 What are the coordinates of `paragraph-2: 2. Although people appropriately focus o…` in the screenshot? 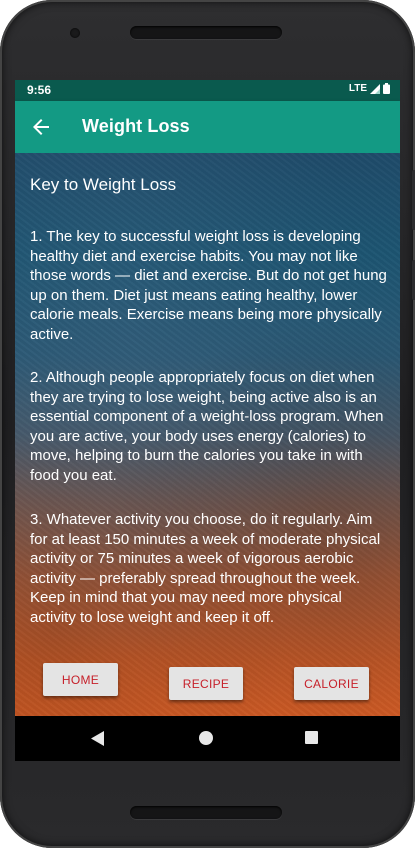 It's located at (207, 426).